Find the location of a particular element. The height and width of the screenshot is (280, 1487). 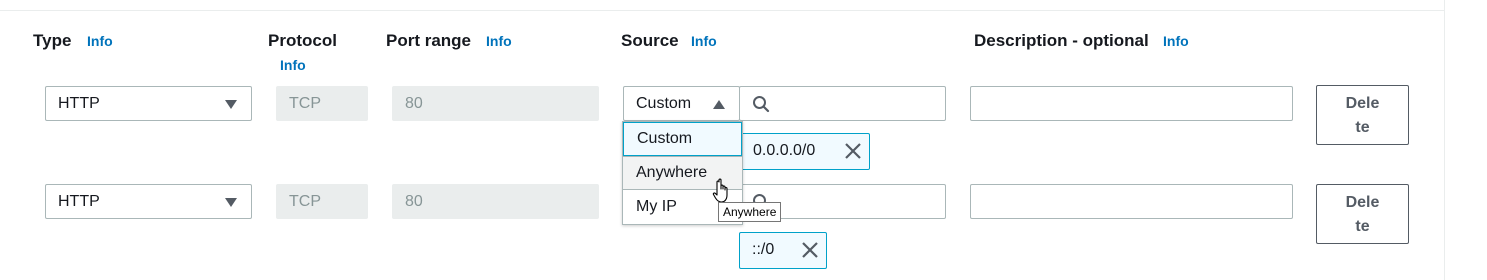

source-select-value: Custom is located at coordinates (664, 103).